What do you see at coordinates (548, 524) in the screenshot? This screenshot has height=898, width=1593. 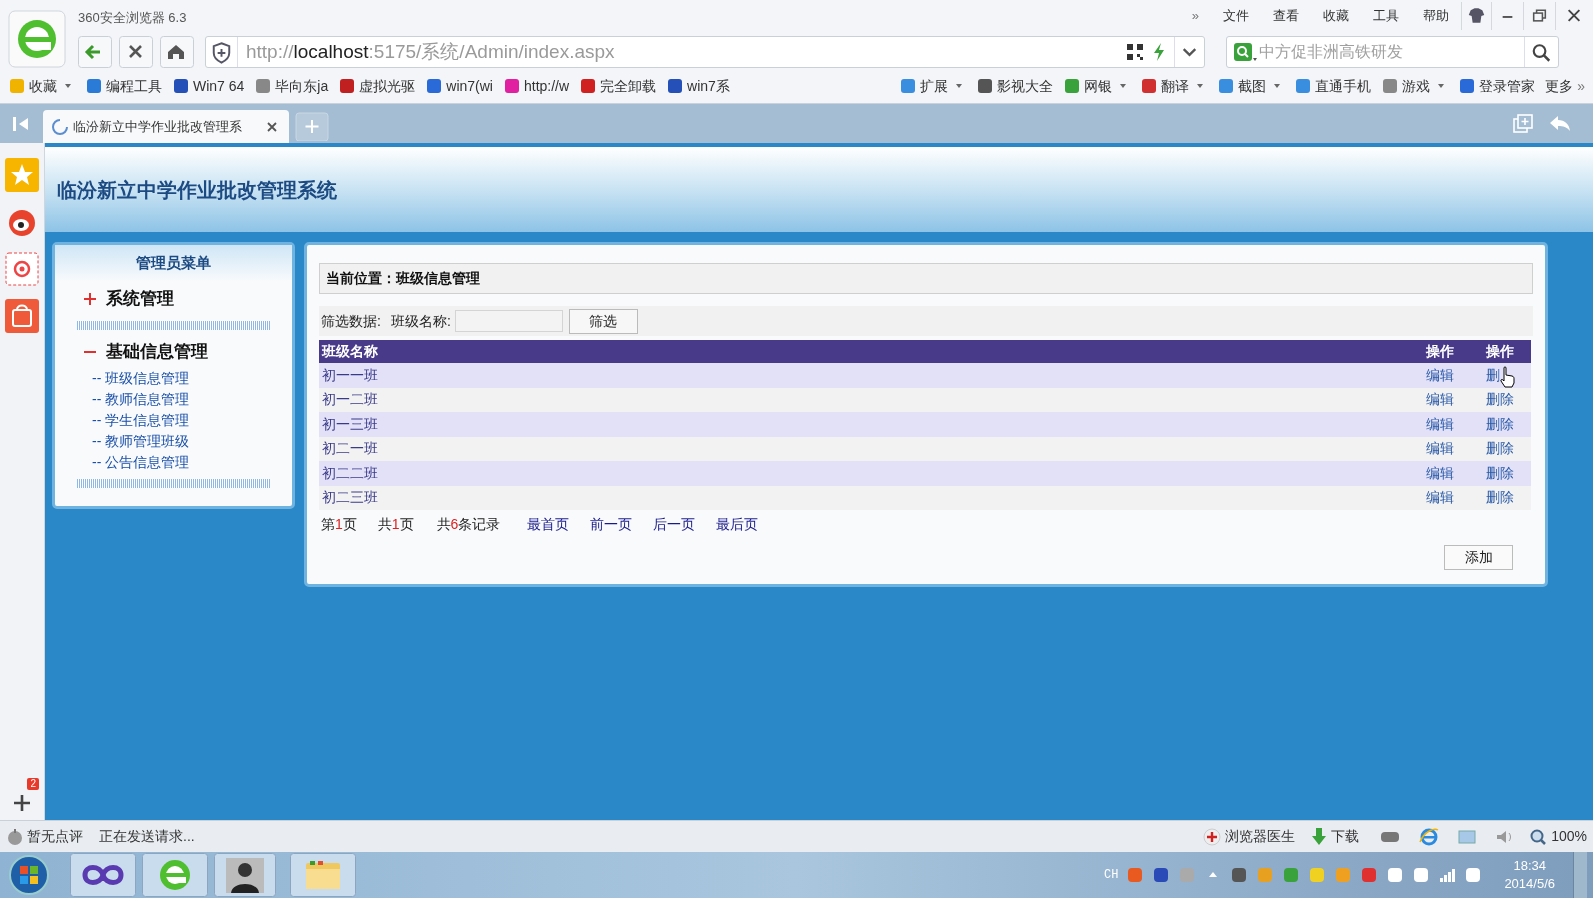 I see `pager-link: 最首页` at bounding box center [548, 524].